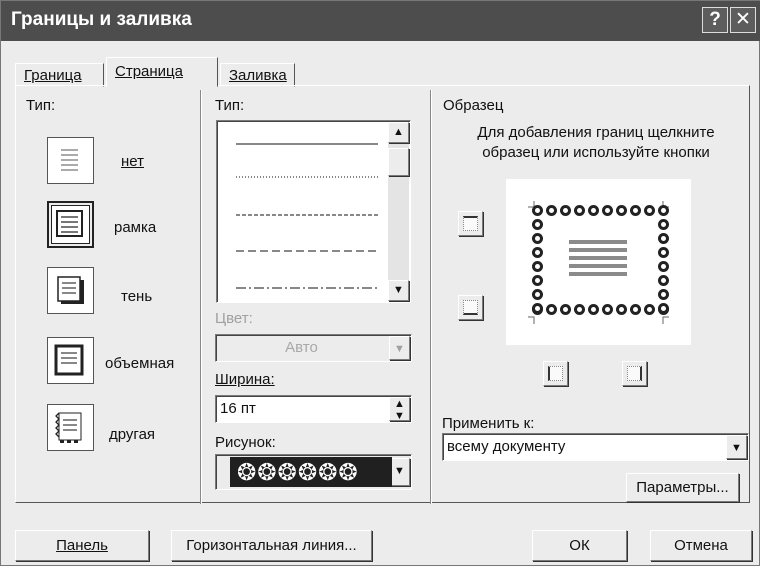 The width and height of the screenshot is (760, 566). What do you see at coordinates (70, 160) in the screenshot?
I see `page-none-icon` at bounding box center [70, 160].